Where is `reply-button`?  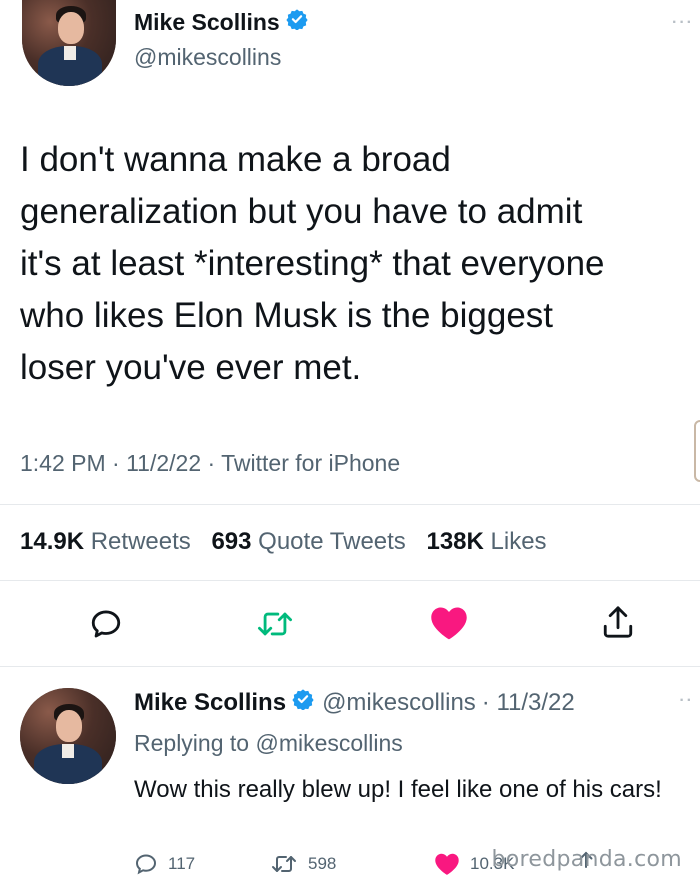
reply-button is located at coordinates (106, 624).